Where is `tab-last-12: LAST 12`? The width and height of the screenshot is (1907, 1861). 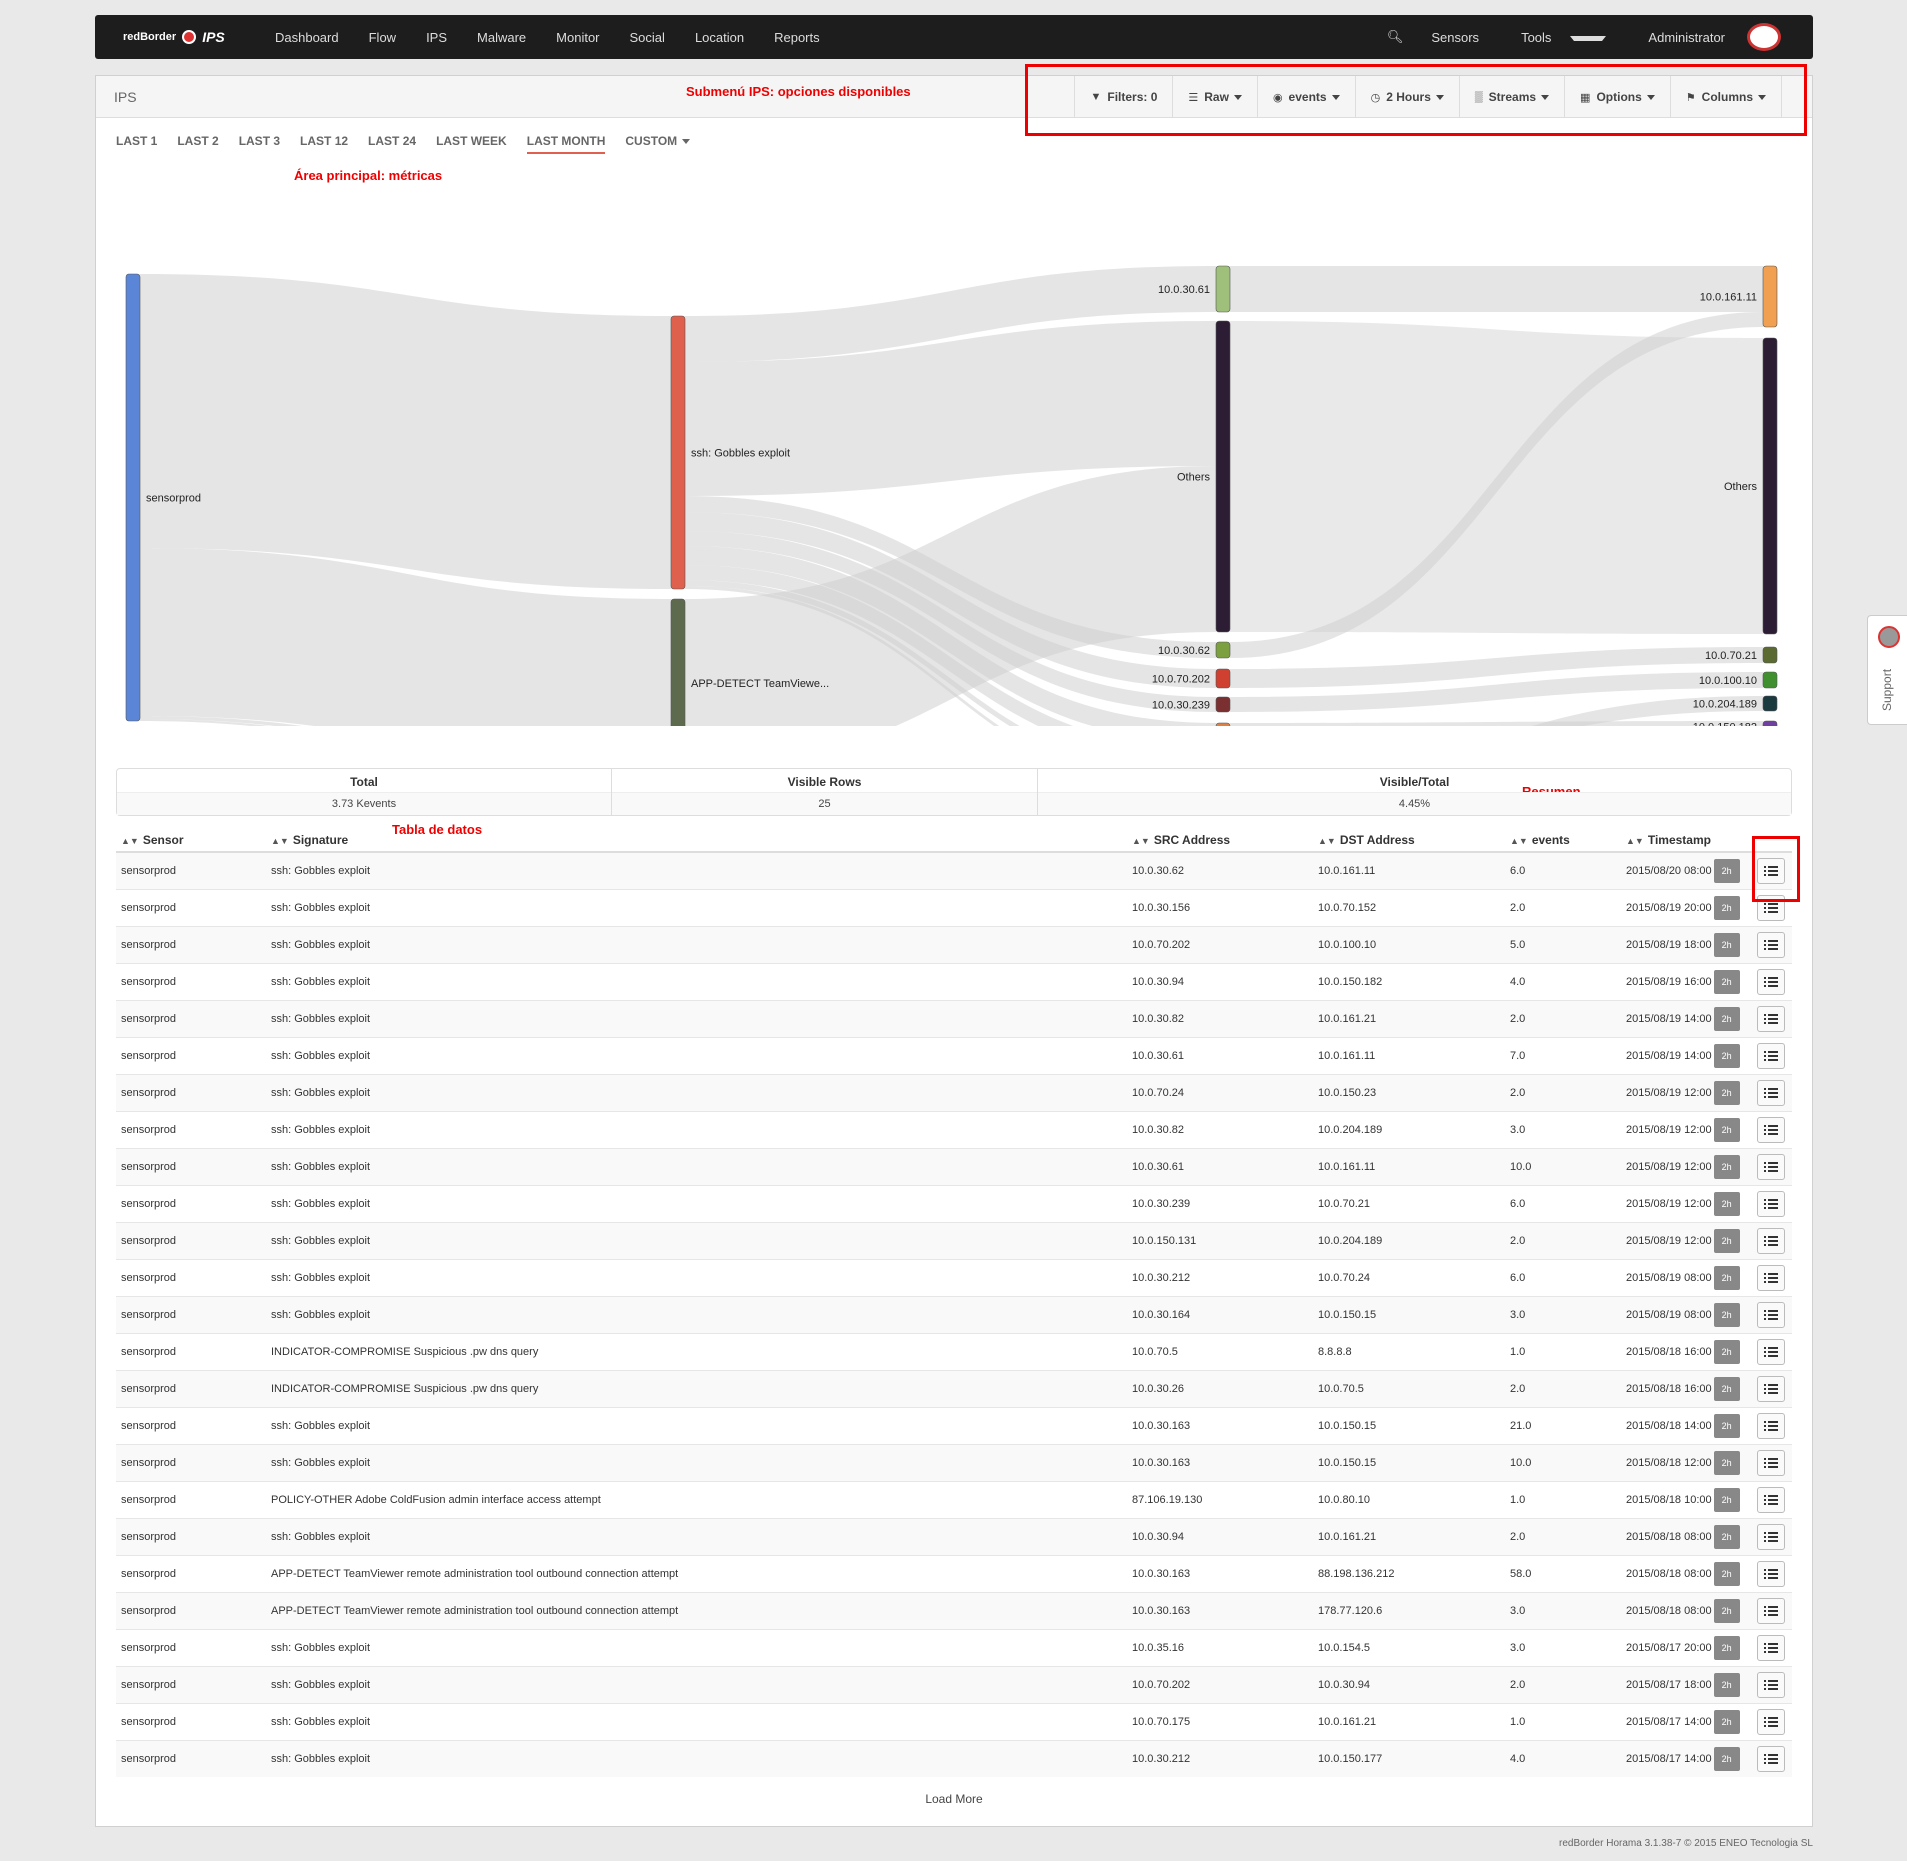 tab-last-12: LAST 12 is located at coordinates (324, 144).